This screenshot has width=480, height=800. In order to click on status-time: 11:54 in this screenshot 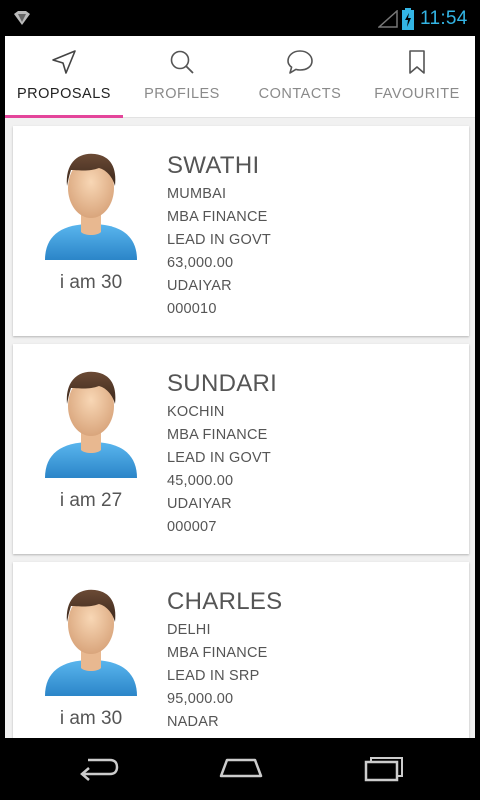, I will do `click(444, 18)`.